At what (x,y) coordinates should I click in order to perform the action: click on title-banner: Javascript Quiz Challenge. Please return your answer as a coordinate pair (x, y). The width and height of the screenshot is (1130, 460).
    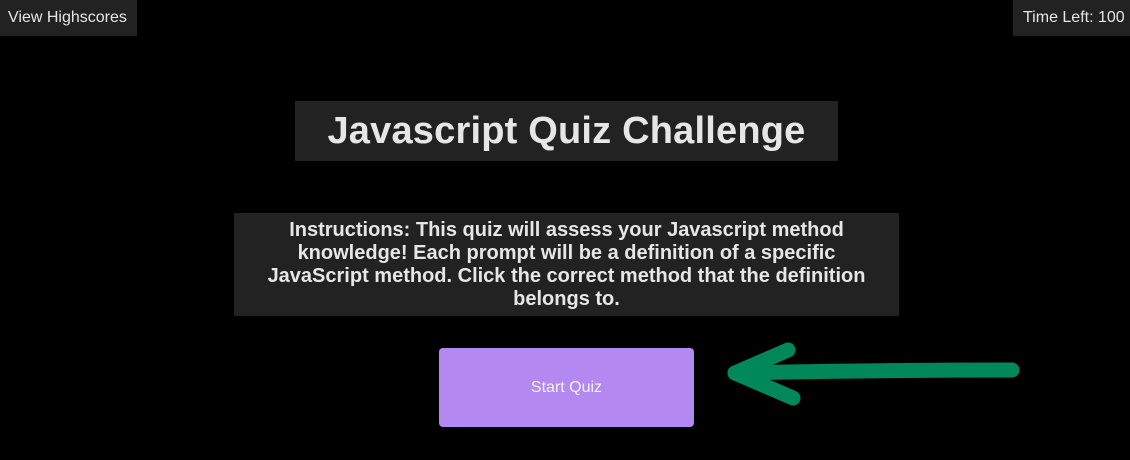
    Looking at the image, I should click on (566, 131).